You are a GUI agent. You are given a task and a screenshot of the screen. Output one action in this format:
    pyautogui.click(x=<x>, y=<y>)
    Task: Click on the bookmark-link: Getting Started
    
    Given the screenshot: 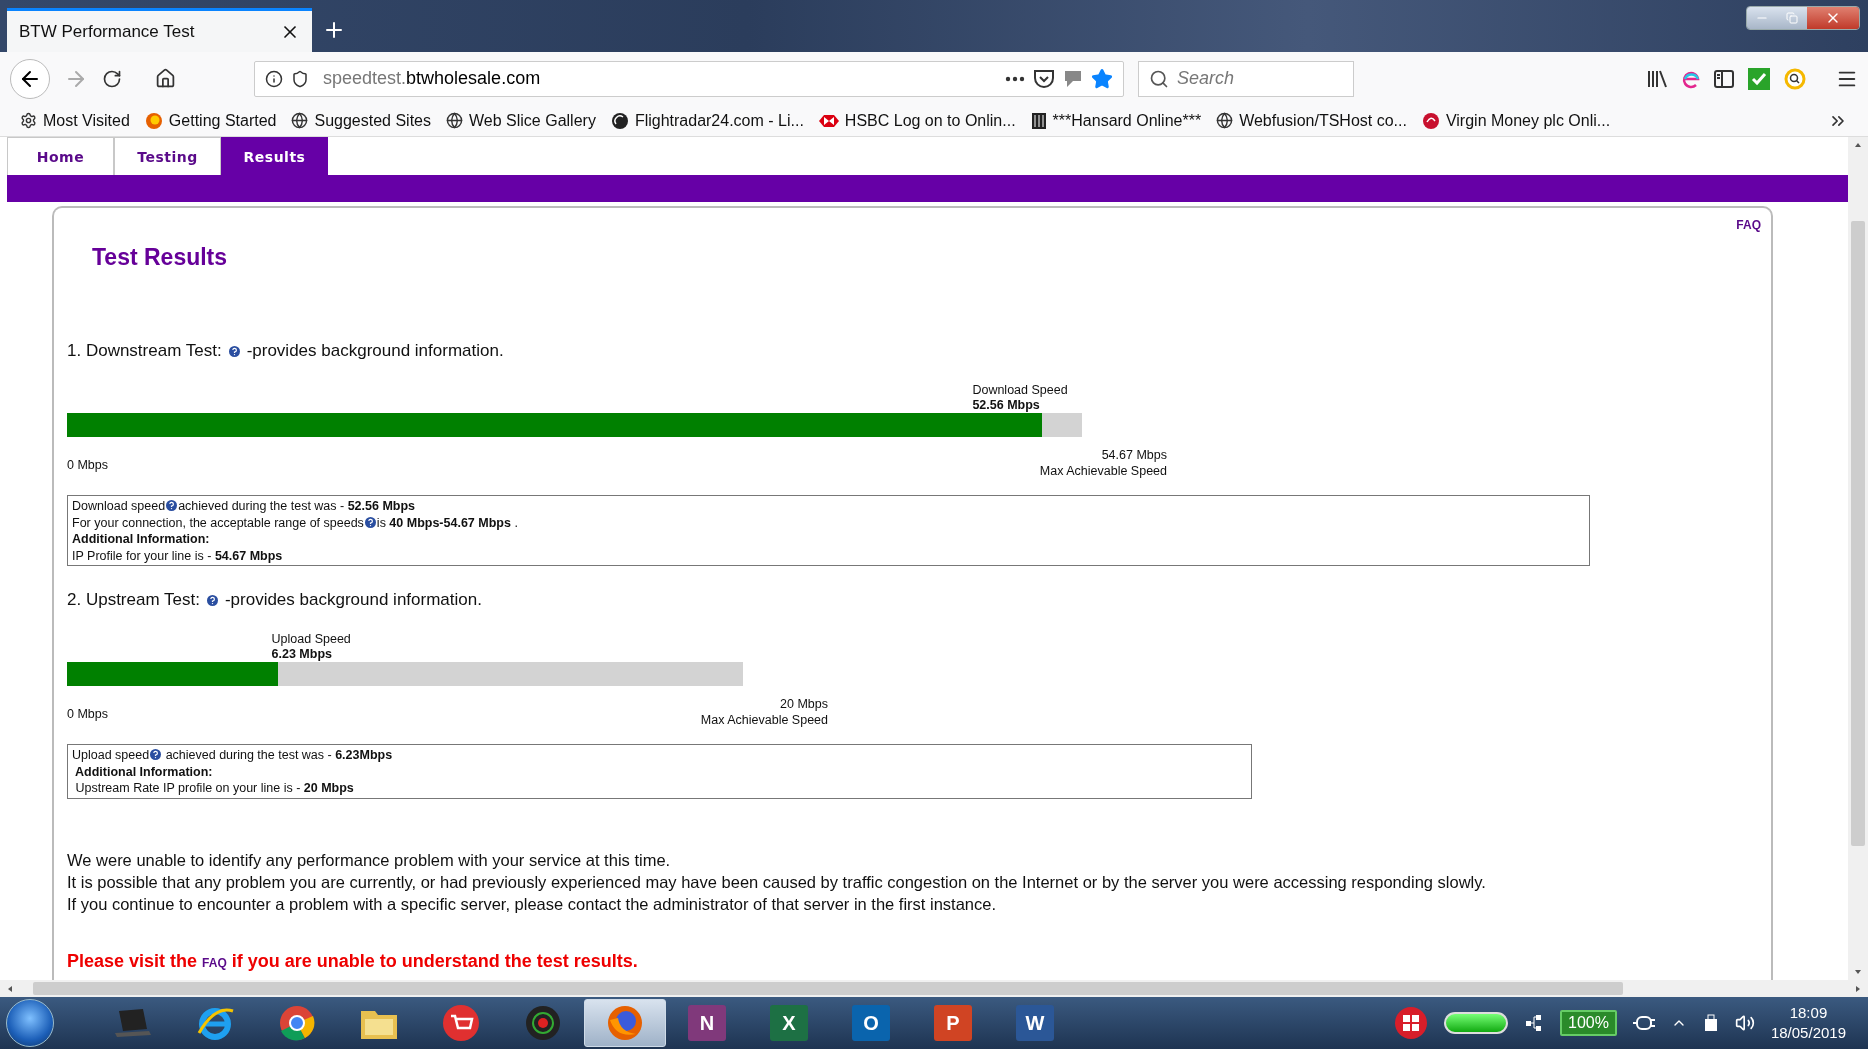 What is the action you would take?
    pyautogui.click(x=210, y=120)
    